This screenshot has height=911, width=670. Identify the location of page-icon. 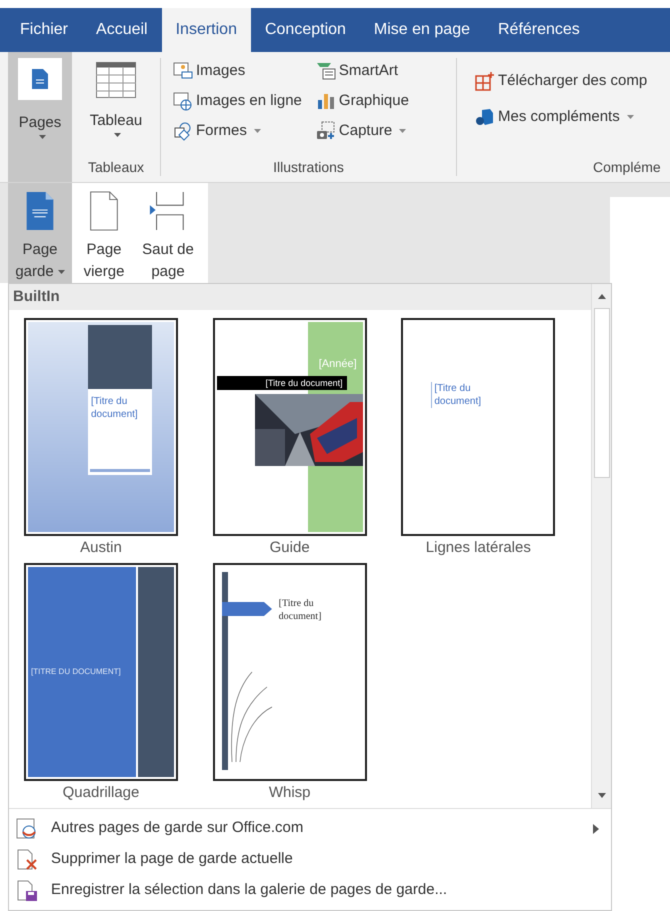
(40, 79).